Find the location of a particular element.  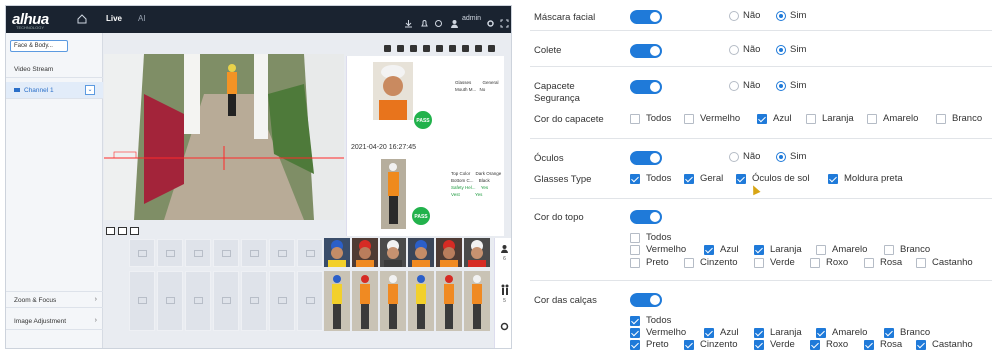

body-count-icon is located at coordinates (504, 289).